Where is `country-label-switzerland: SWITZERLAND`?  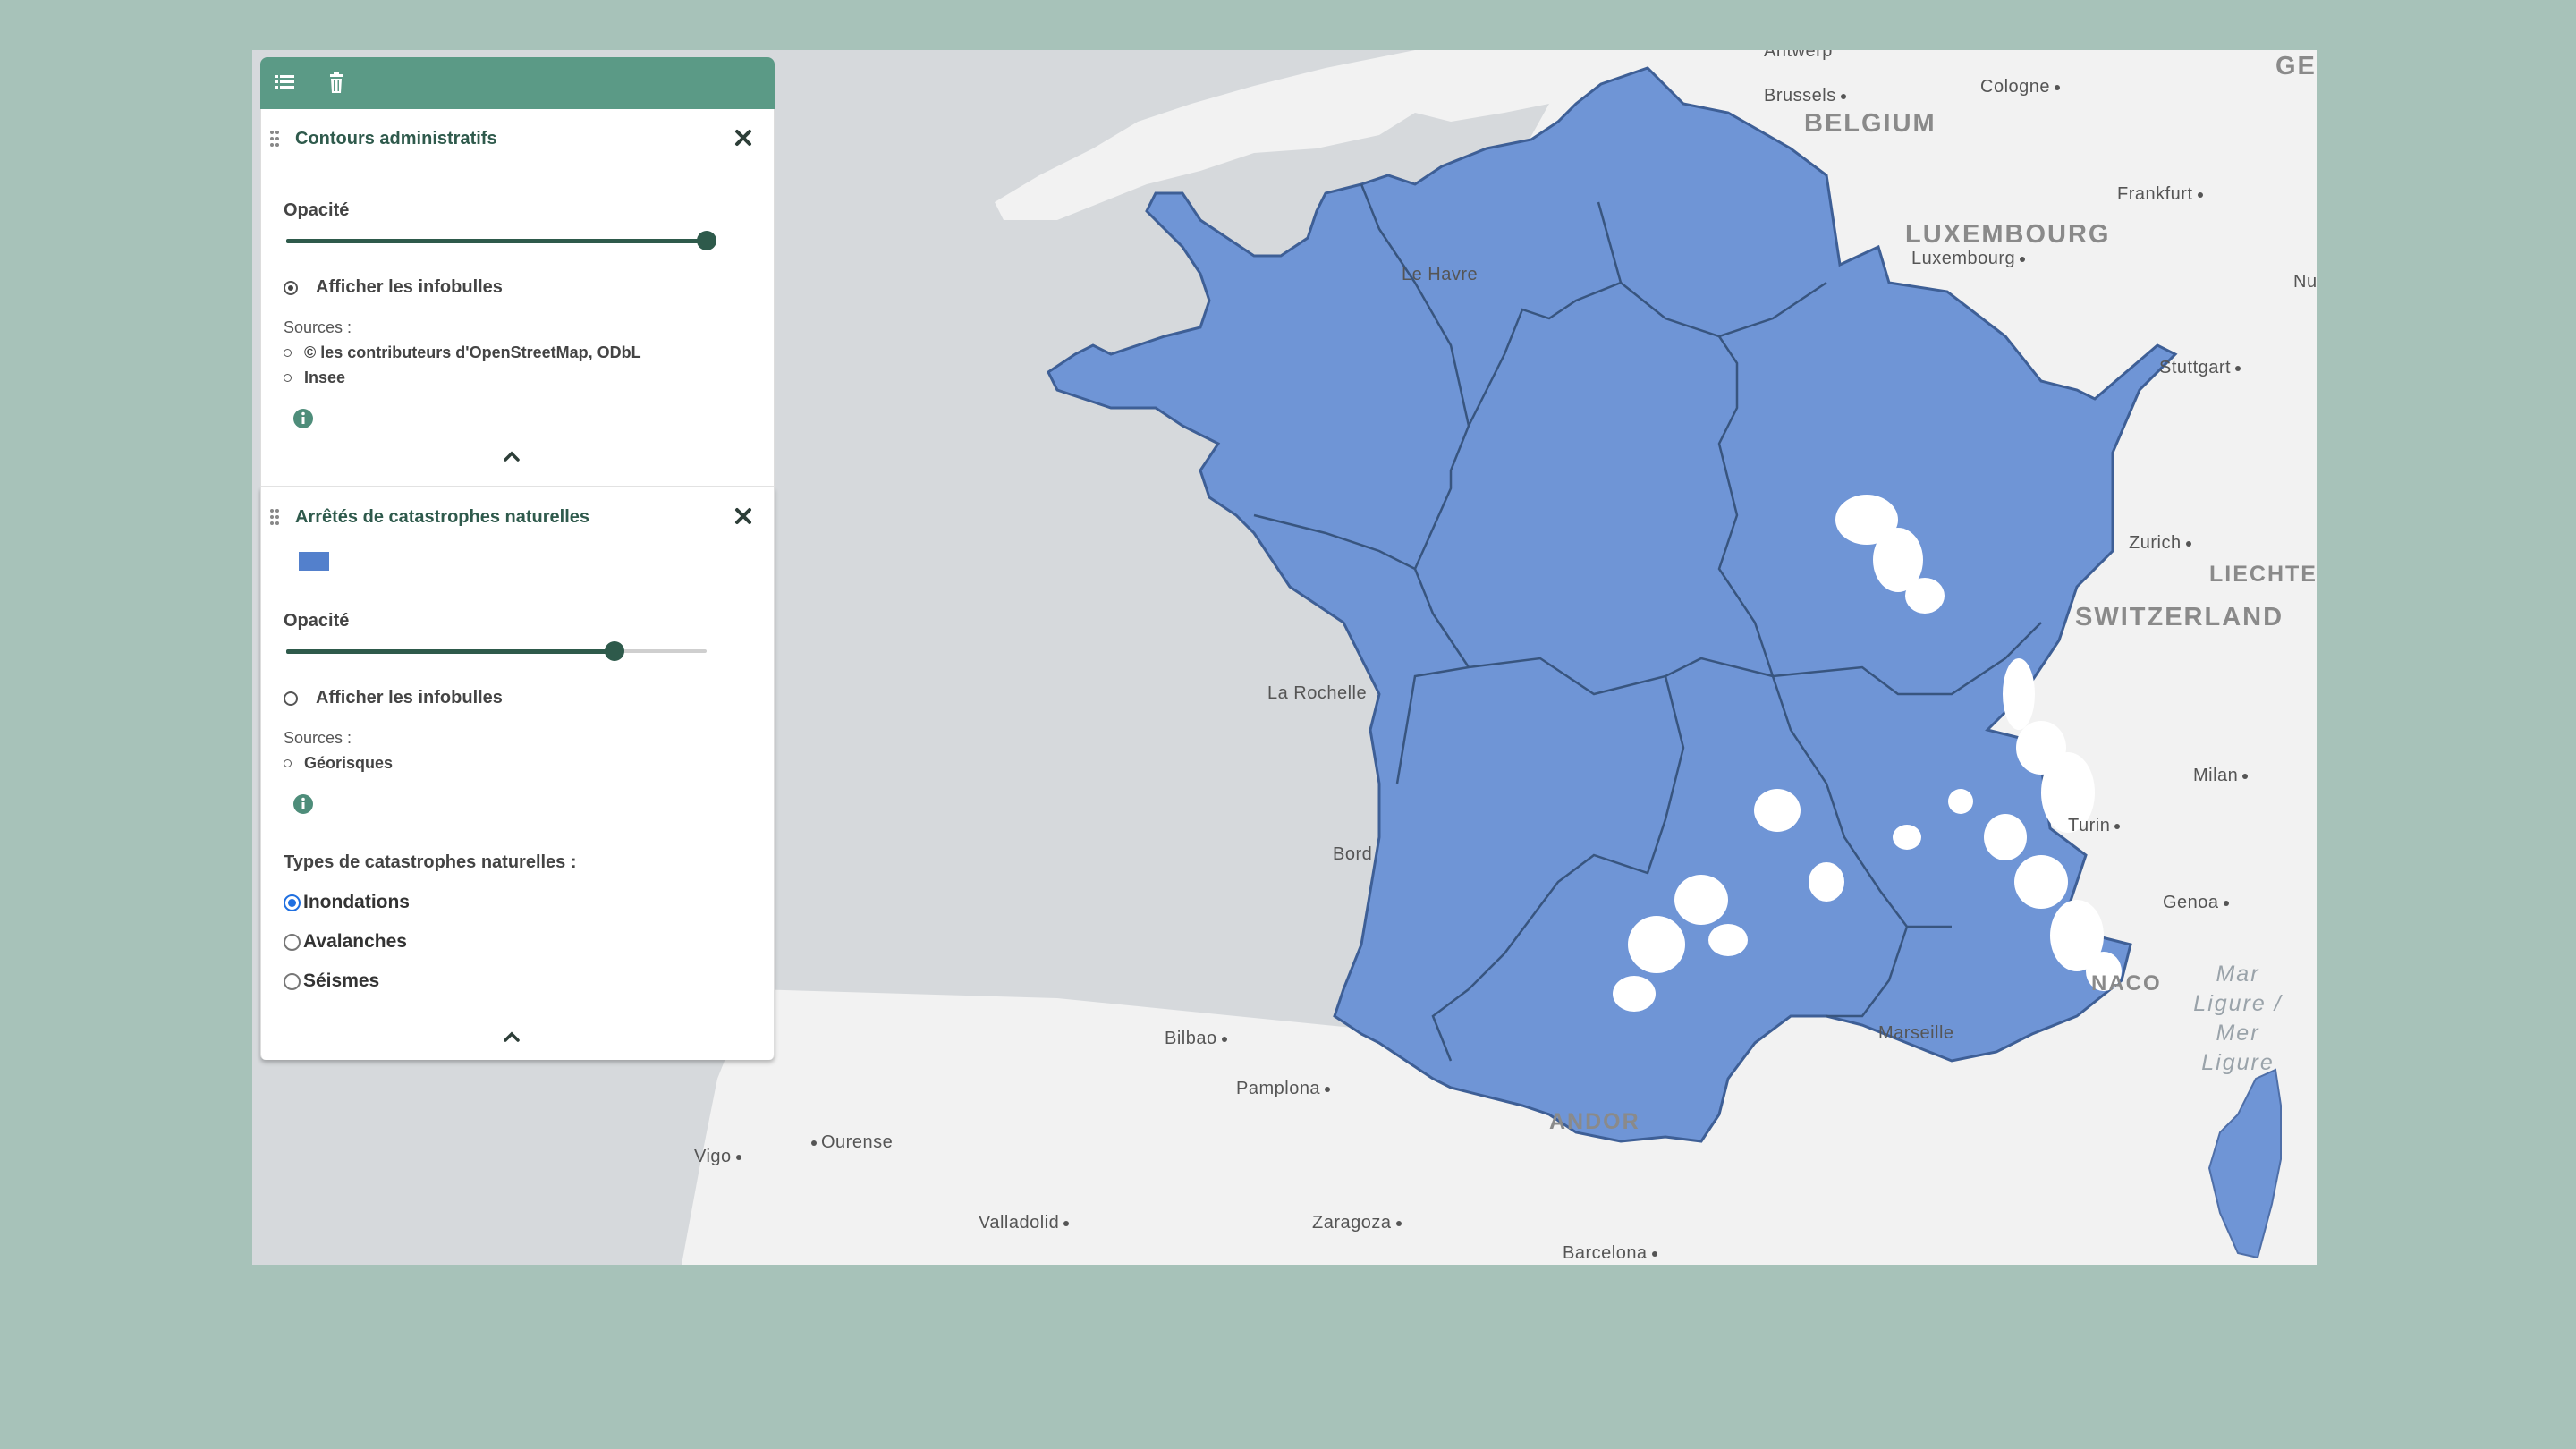 country-label-switzerland: SWITZERLAND is located at coordinates (2179, 617).